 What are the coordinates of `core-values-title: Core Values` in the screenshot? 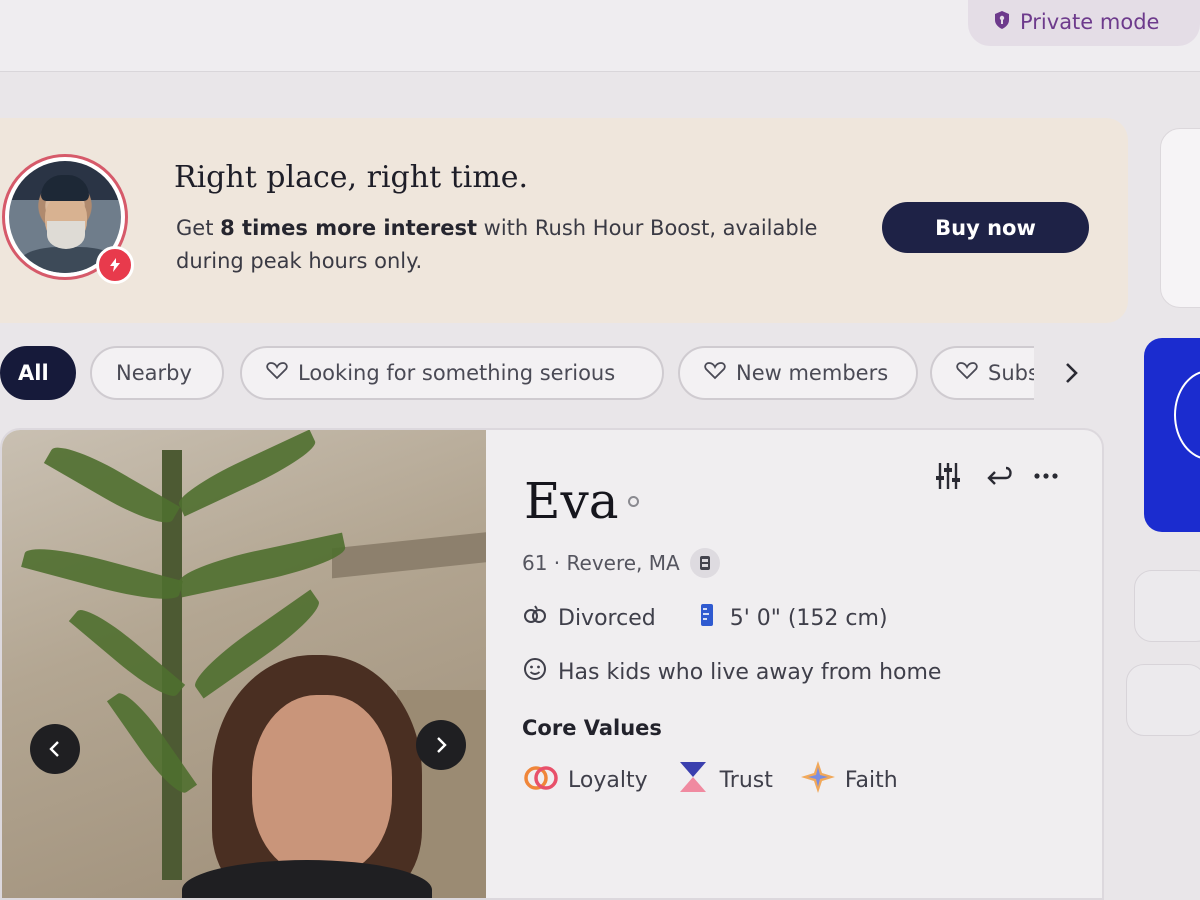 It's located at (592, 728).